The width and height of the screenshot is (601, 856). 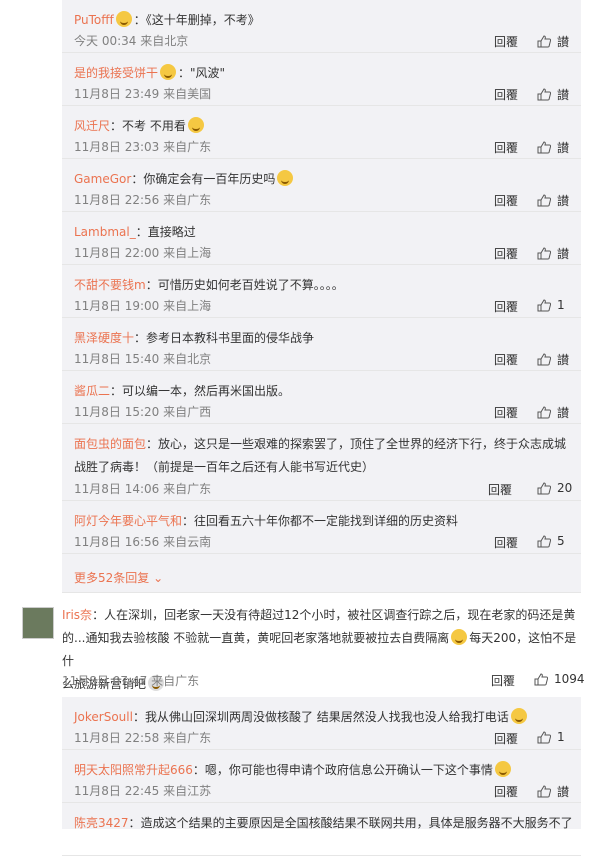 I want to click on reply-item: Lambmal_：直接略过 11月8日 22:00 来自上海 回覆讃, so click(x=321, y=238).